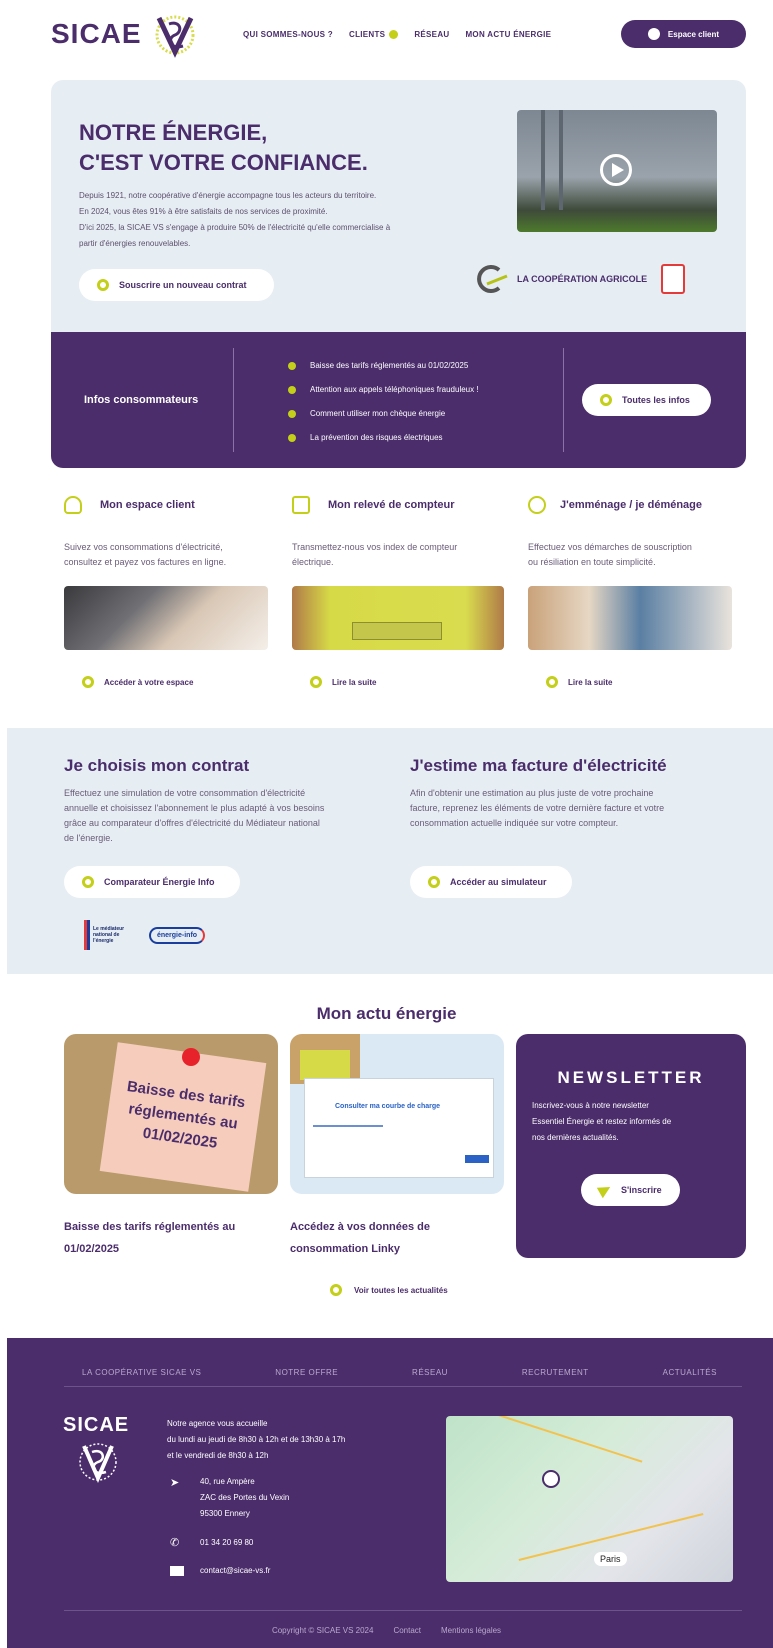  What do you see at coordinates (306, 1372) in the screenshot?
I see `footer-nav-offre: NOTRE OFFRE` at bounding box center [306, 1372].